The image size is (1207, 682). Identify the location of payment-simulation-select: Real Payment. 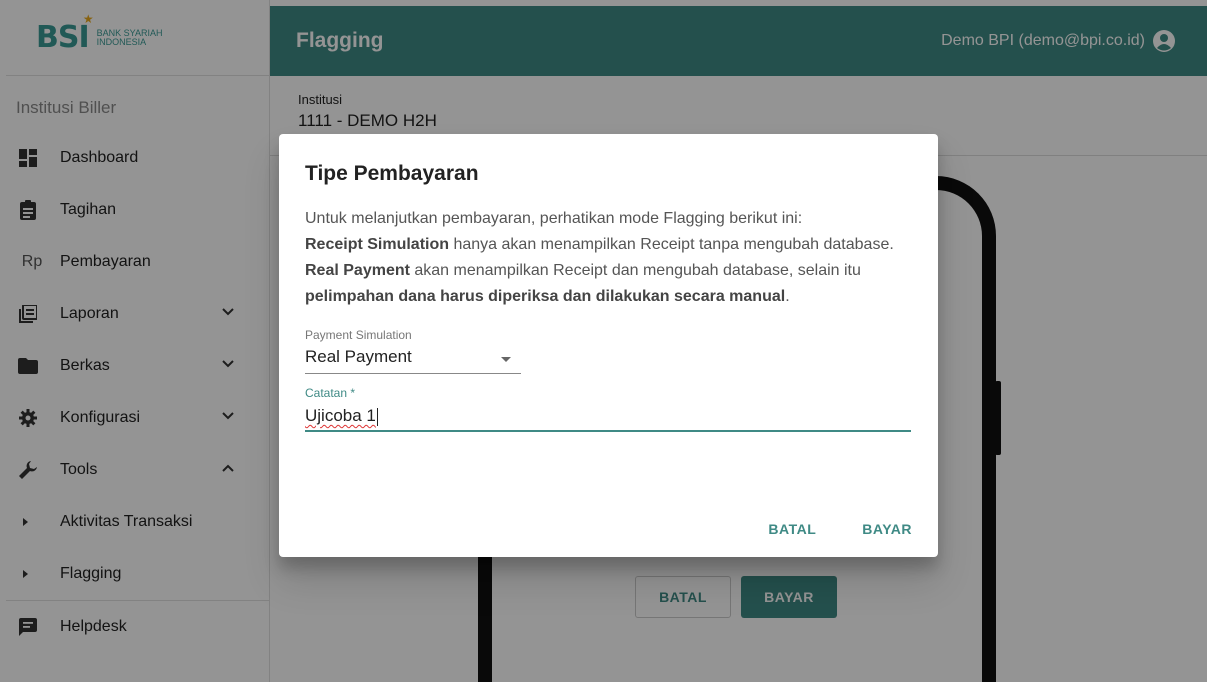
(413, 358).